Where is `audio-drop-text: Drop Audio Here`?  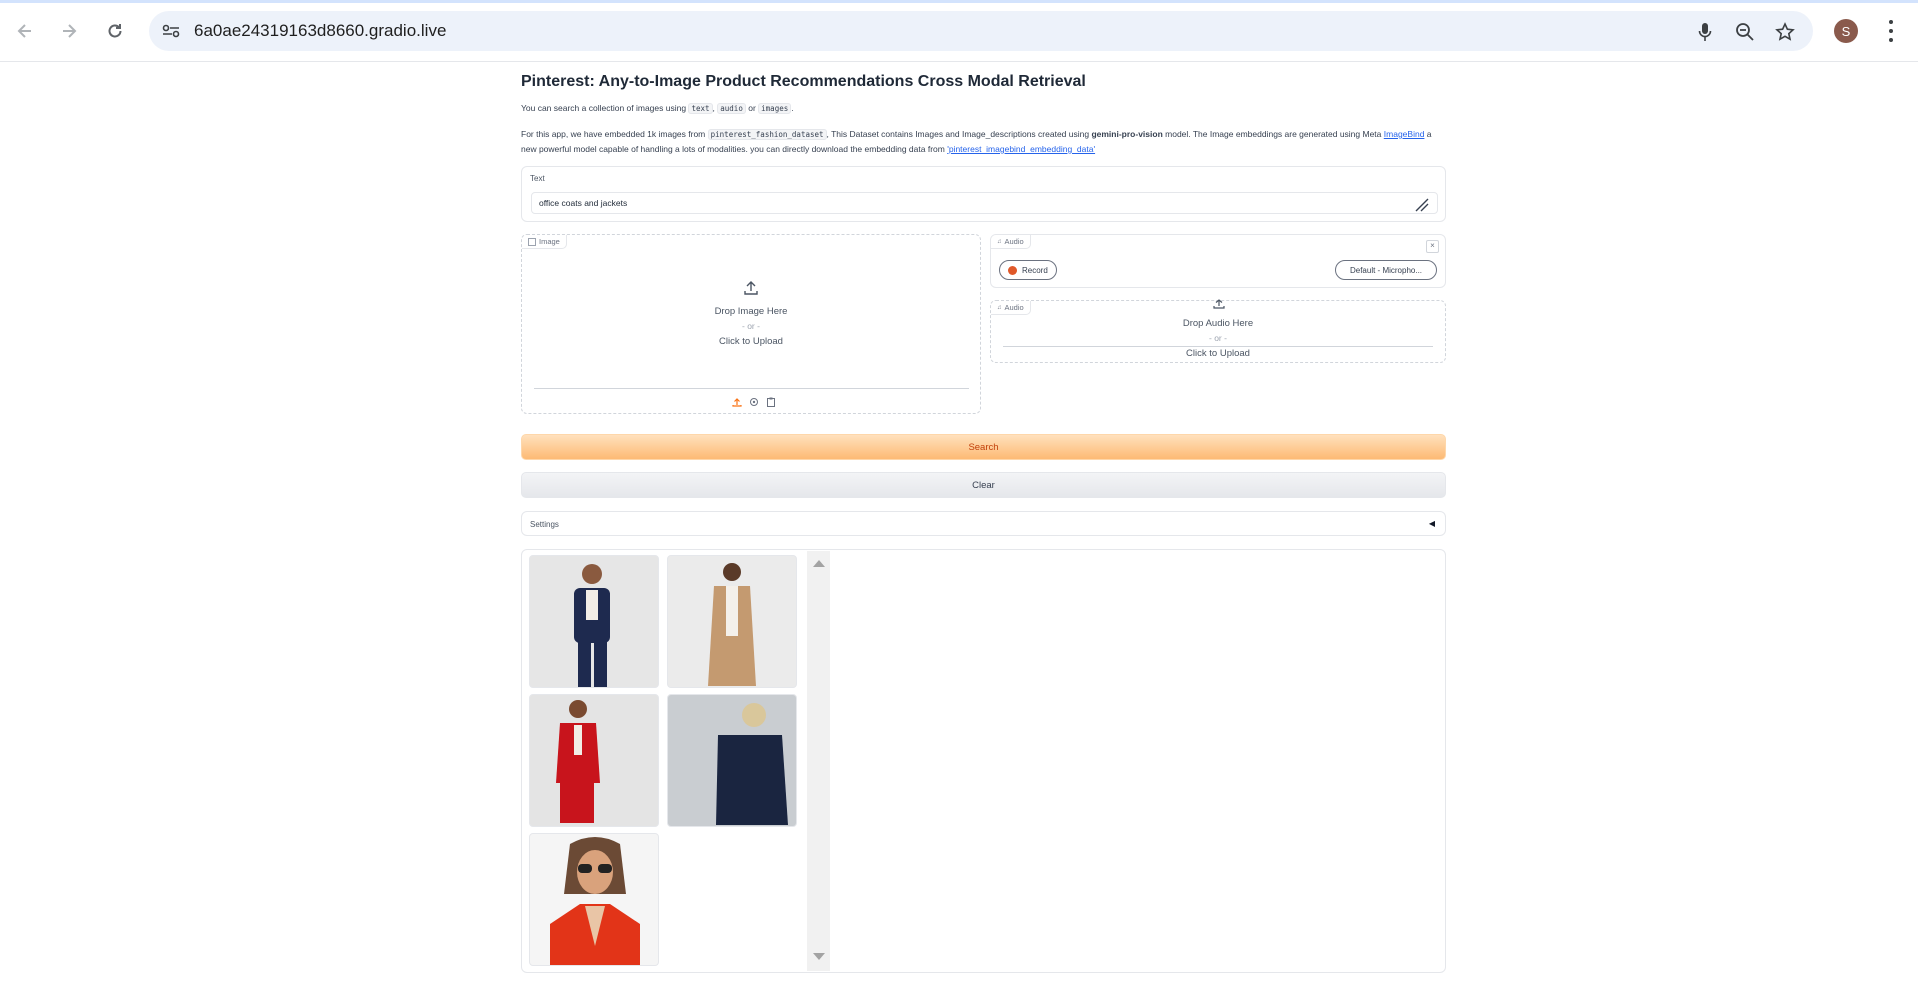
audio-drop-text: Drop Audio Here is located at coordinates (1218, 323).